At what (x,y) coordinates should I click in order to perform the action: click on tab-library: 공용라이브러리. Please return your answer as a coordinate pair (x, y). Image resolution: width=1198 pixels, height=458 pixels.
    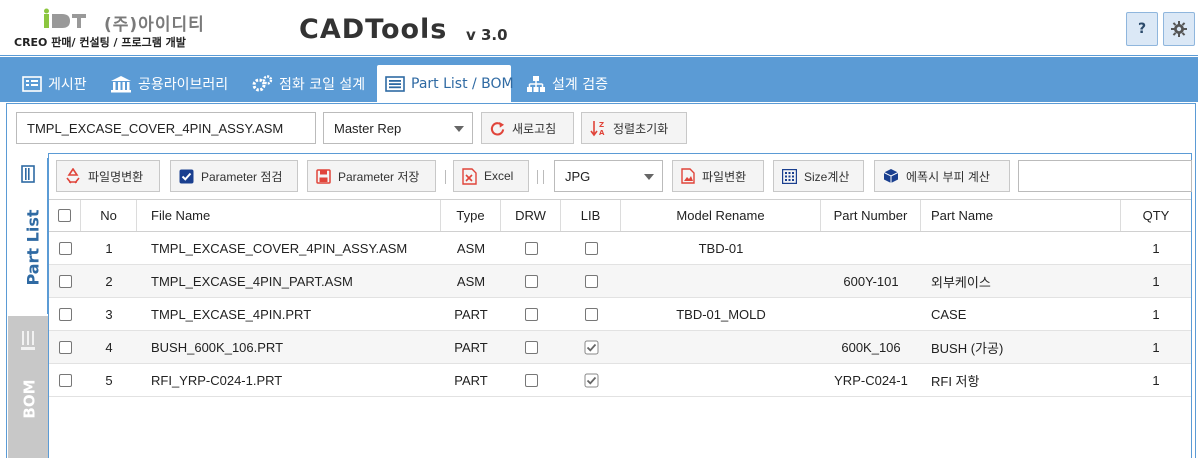
    Looking at the image, I should click on (169, 83).